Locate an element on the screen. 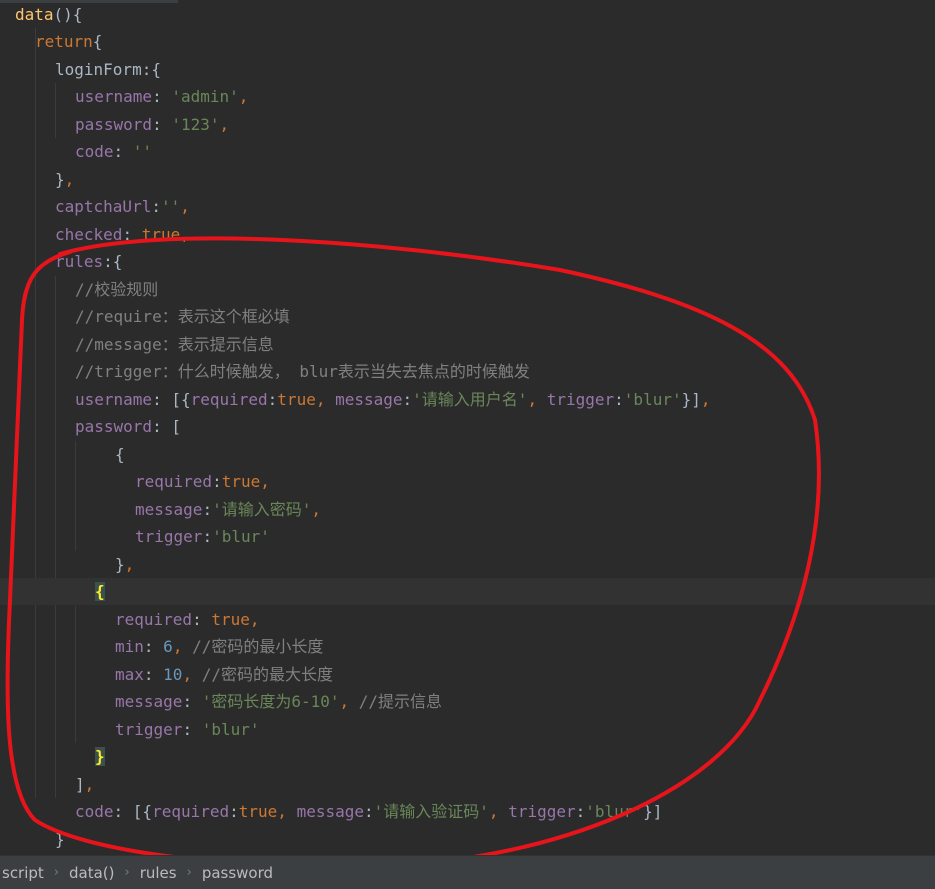  code-line: max: 10, //密码的最大长度 is located at coordinates (467, 674).